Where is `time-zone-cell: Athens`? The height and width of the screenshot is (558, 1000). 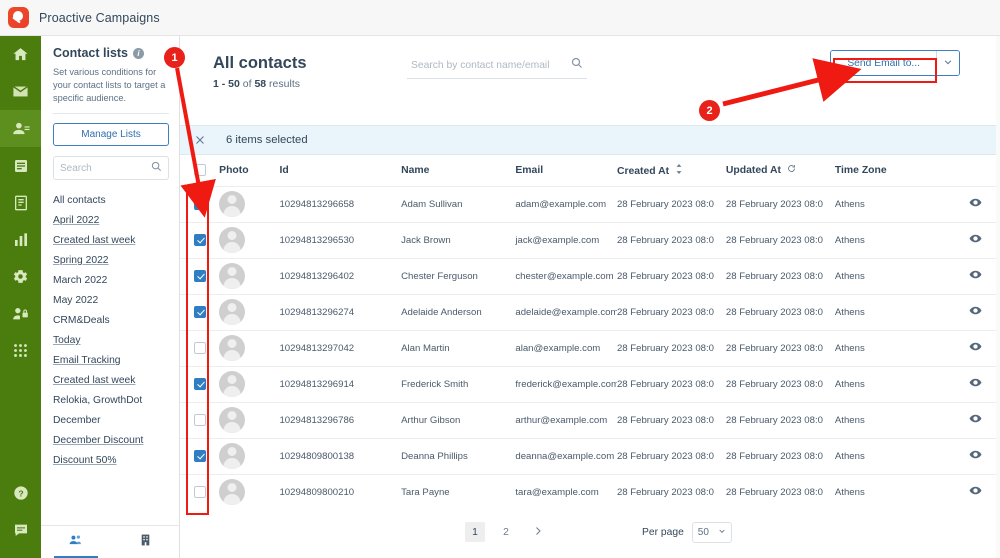
time-zone-cell: Athens is located at coordinates (893, 203).